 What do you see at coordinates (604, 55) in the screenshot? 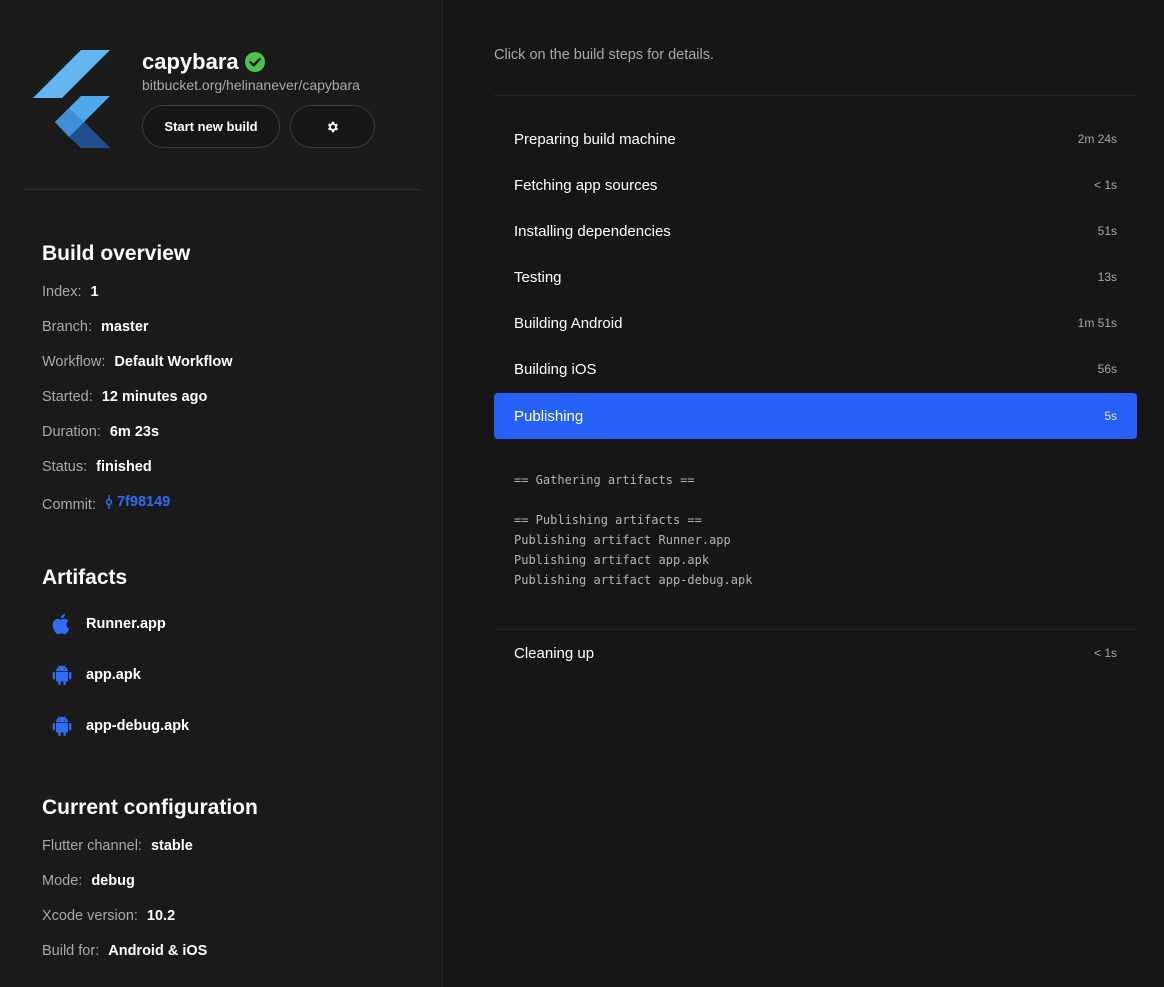
I see `build-steps-hint: Click on the build steps for details.` at bounding box center [604, 55].